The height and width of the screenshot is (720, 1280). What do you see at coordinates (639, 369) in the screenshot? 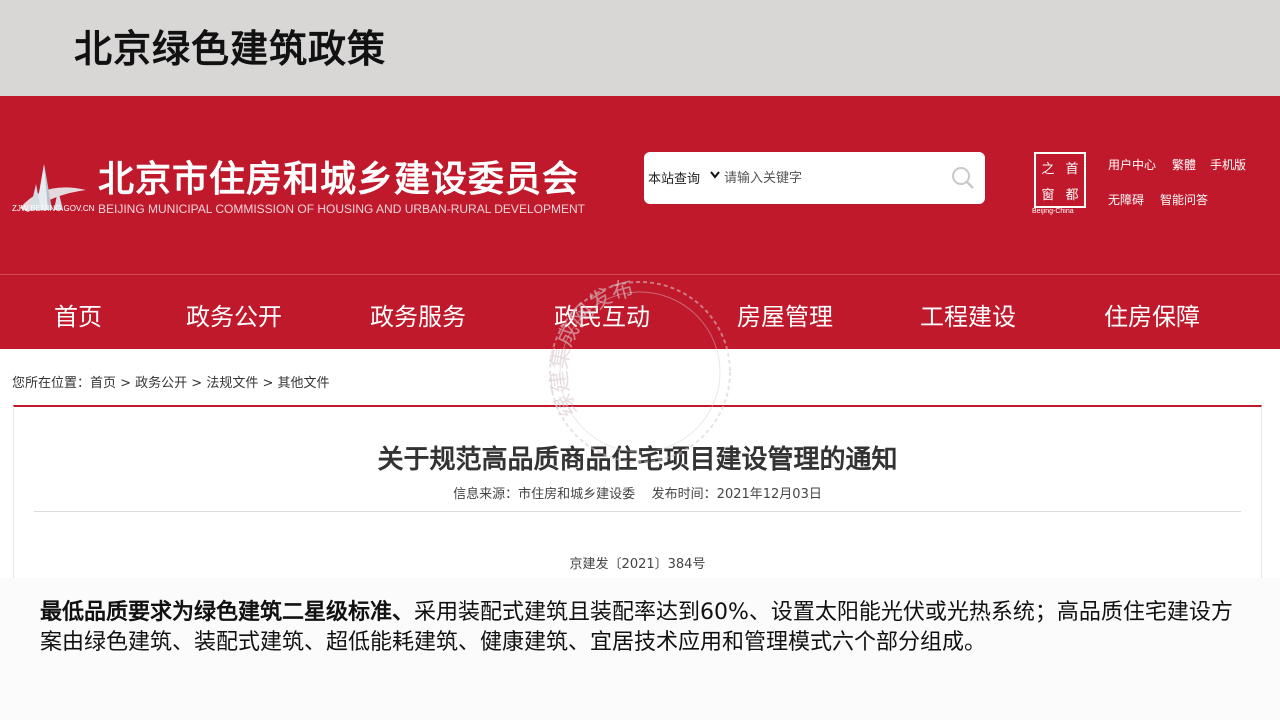
I see `watermark-stamp: 绿建集成网发布` at bounding box center [639, 369].